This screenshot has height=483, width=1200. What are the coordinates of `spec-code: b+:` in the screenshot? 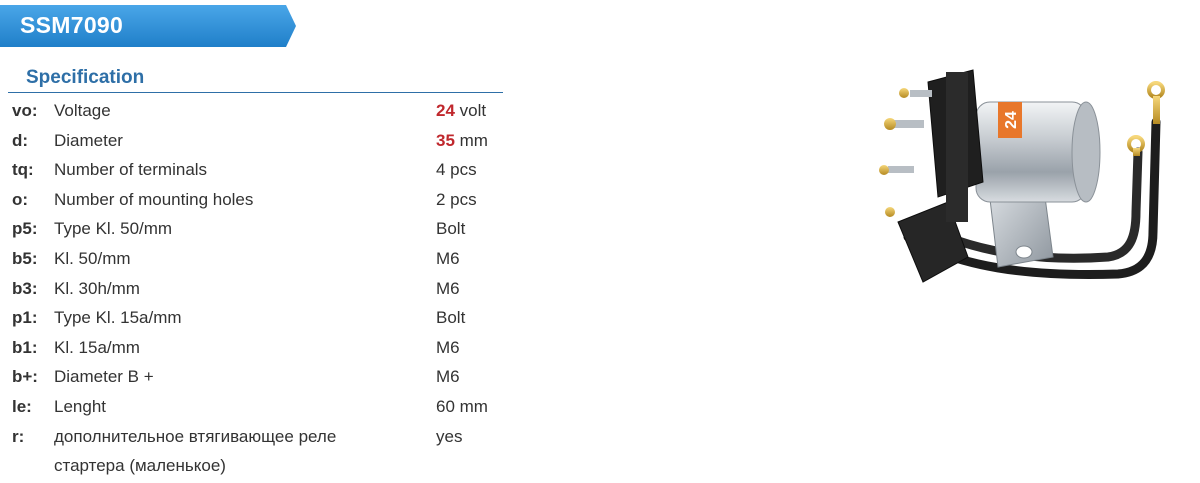 It's located at (25, 377).